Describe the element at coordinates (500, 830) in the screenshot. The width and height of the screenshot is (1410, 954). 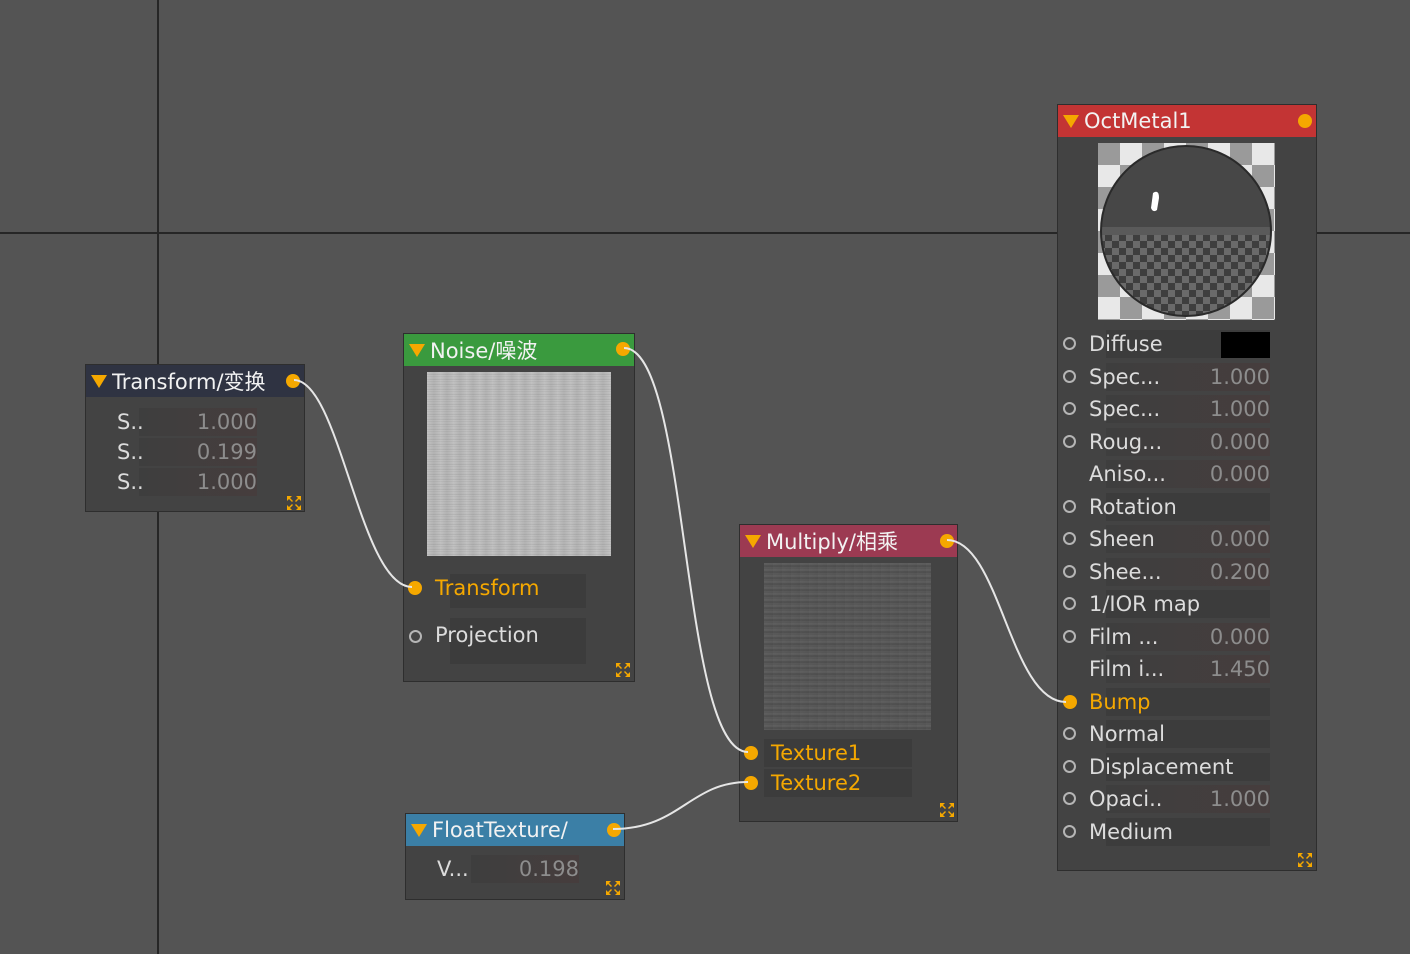
I see `float-texture-node-title: FloatTexture/` at that location.